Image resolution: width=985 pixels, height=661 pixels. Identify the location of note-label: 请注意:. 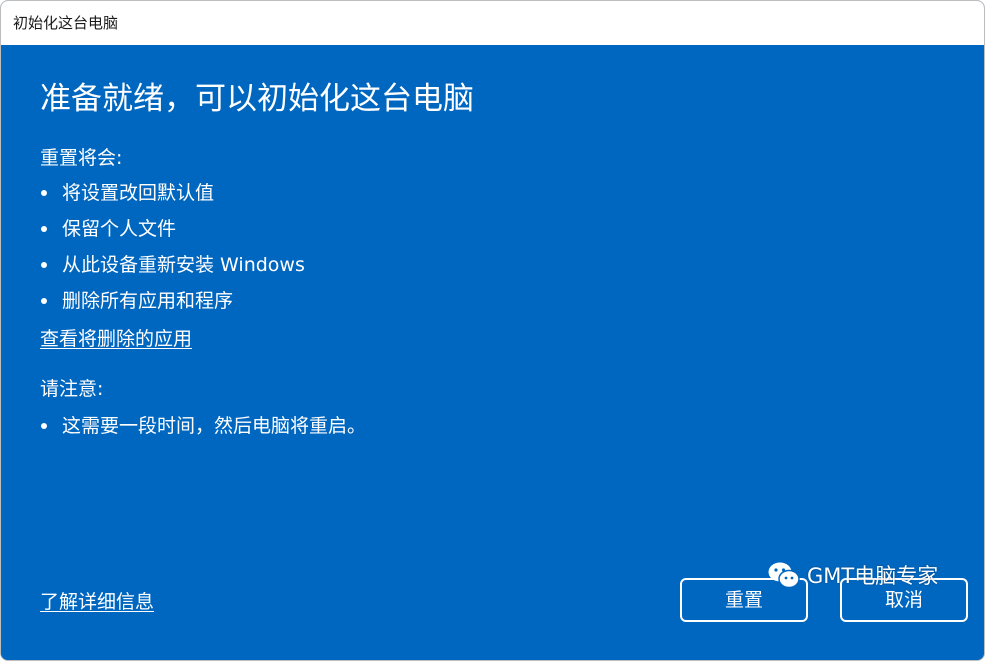
(72, 389).